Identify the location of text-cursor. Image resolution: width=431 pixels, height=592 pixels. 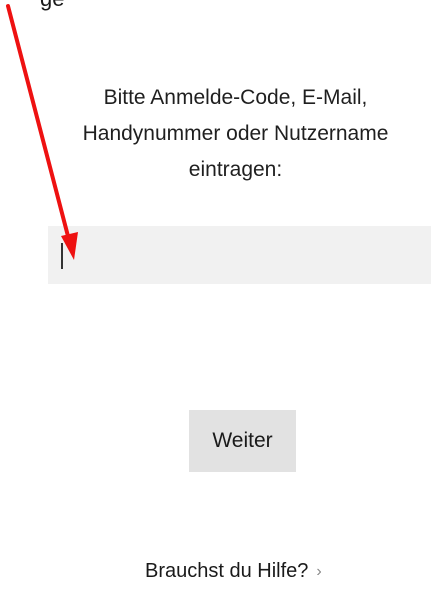
(62, 256).